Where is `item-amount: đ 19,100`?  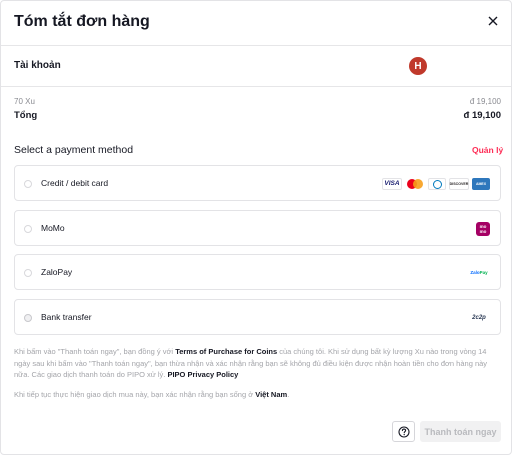
item-amount: đ 19,100 is located at coordinates (485, 101).